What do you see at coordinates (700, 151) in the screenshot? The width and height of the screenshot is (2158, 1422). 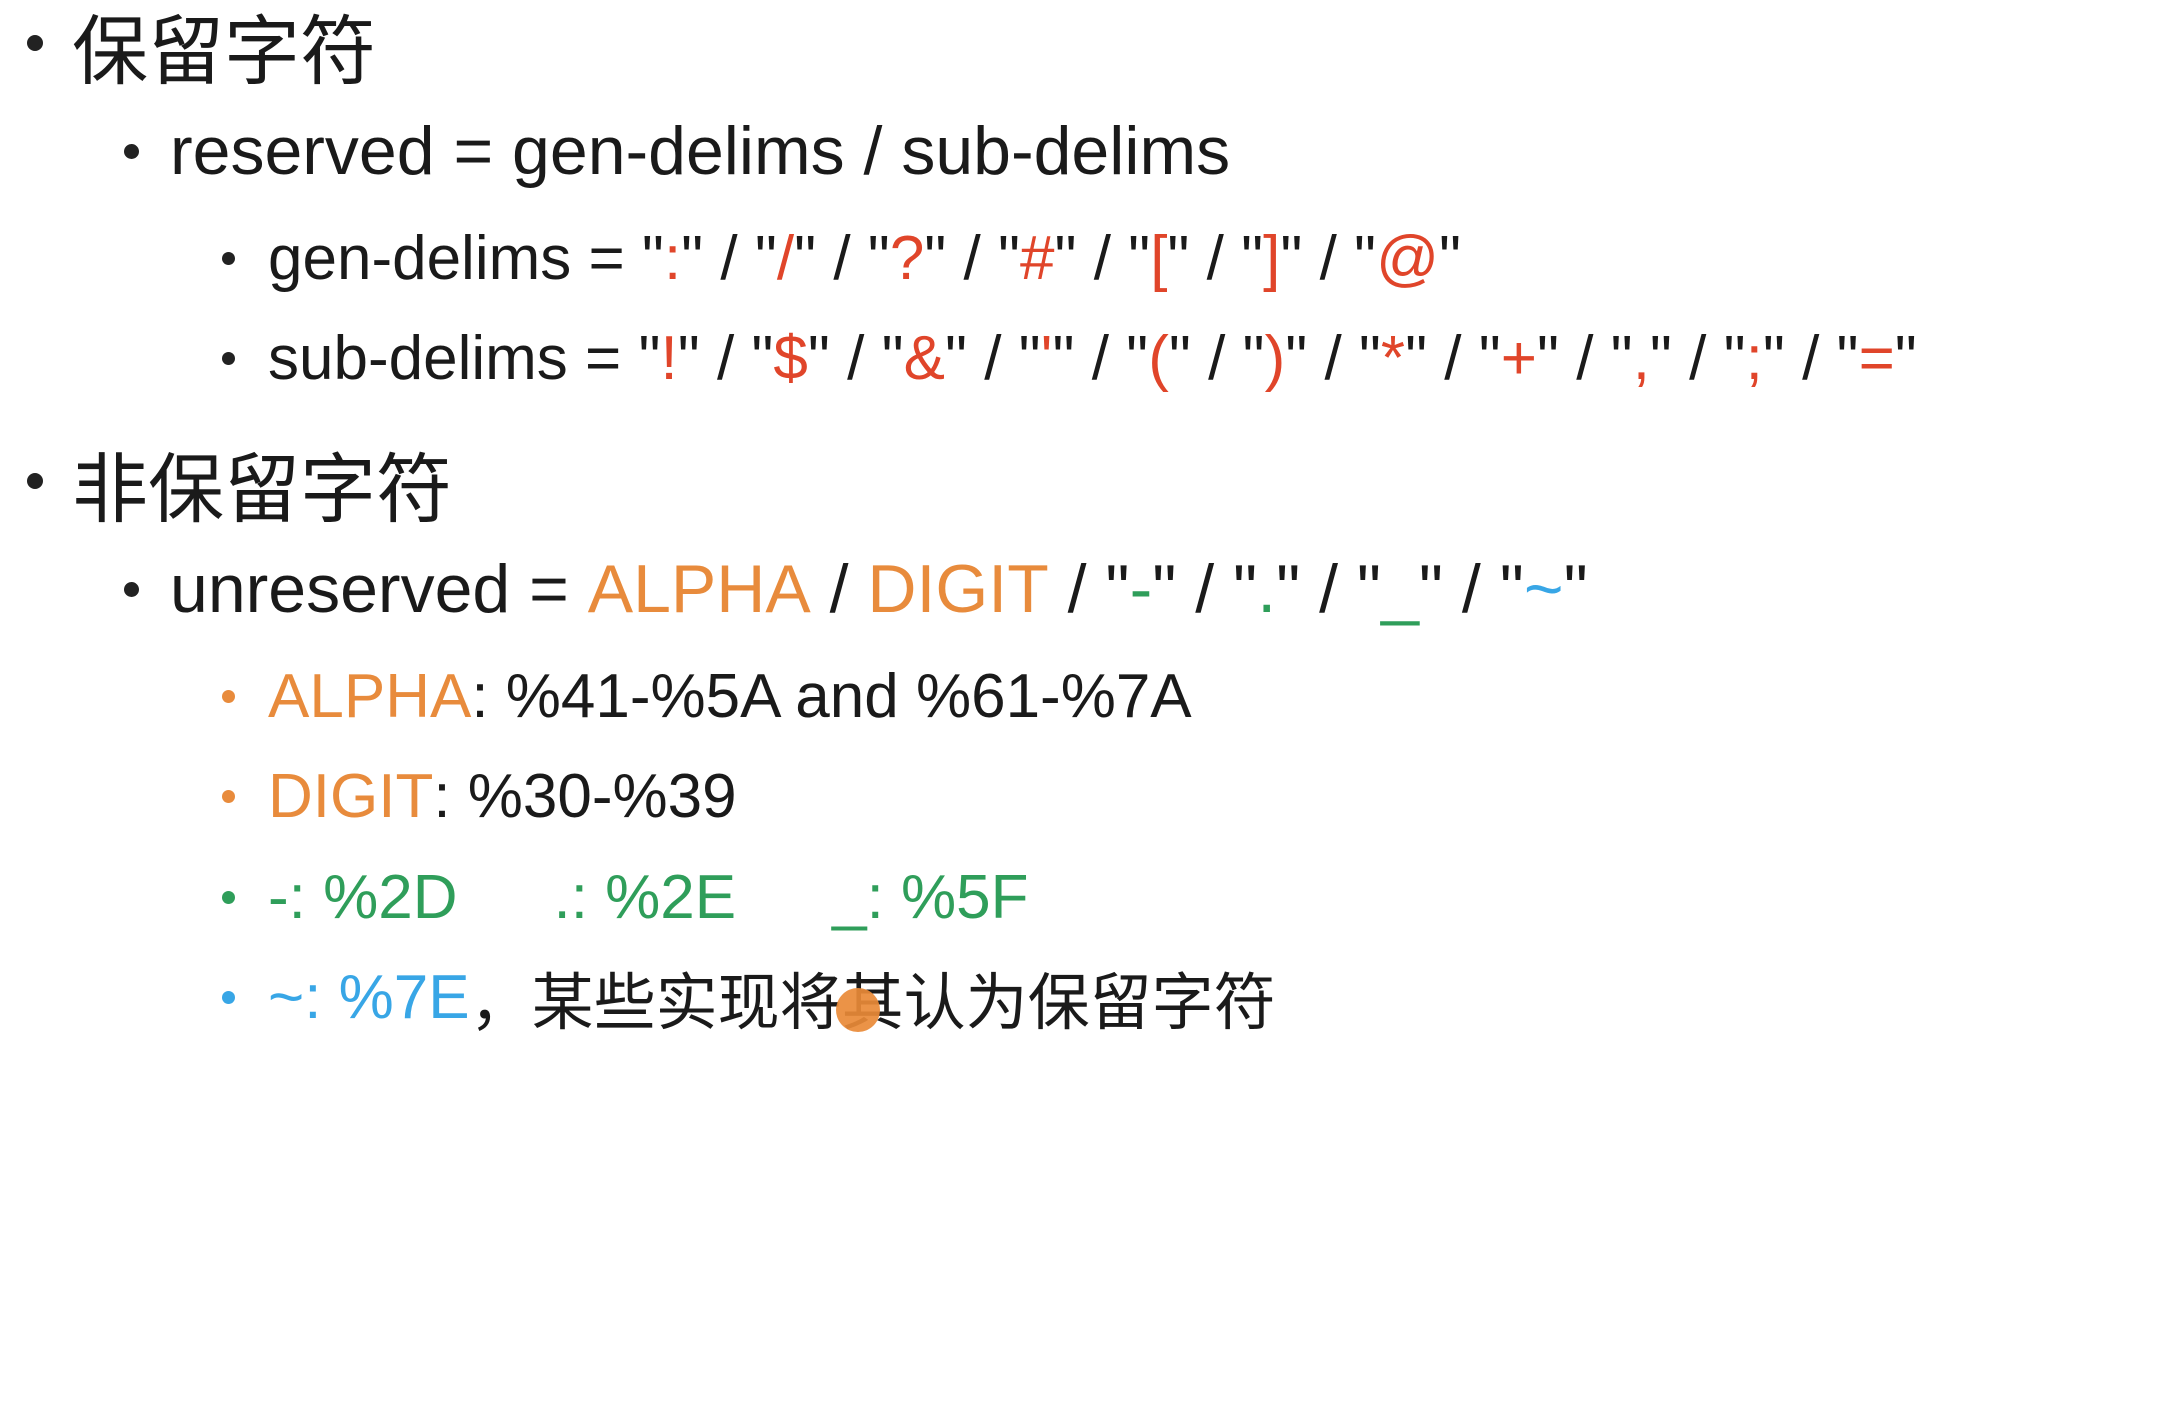 I see `reserved-rule: reserved = gen-delims / sub-delims` at bounding box center [700, 151].